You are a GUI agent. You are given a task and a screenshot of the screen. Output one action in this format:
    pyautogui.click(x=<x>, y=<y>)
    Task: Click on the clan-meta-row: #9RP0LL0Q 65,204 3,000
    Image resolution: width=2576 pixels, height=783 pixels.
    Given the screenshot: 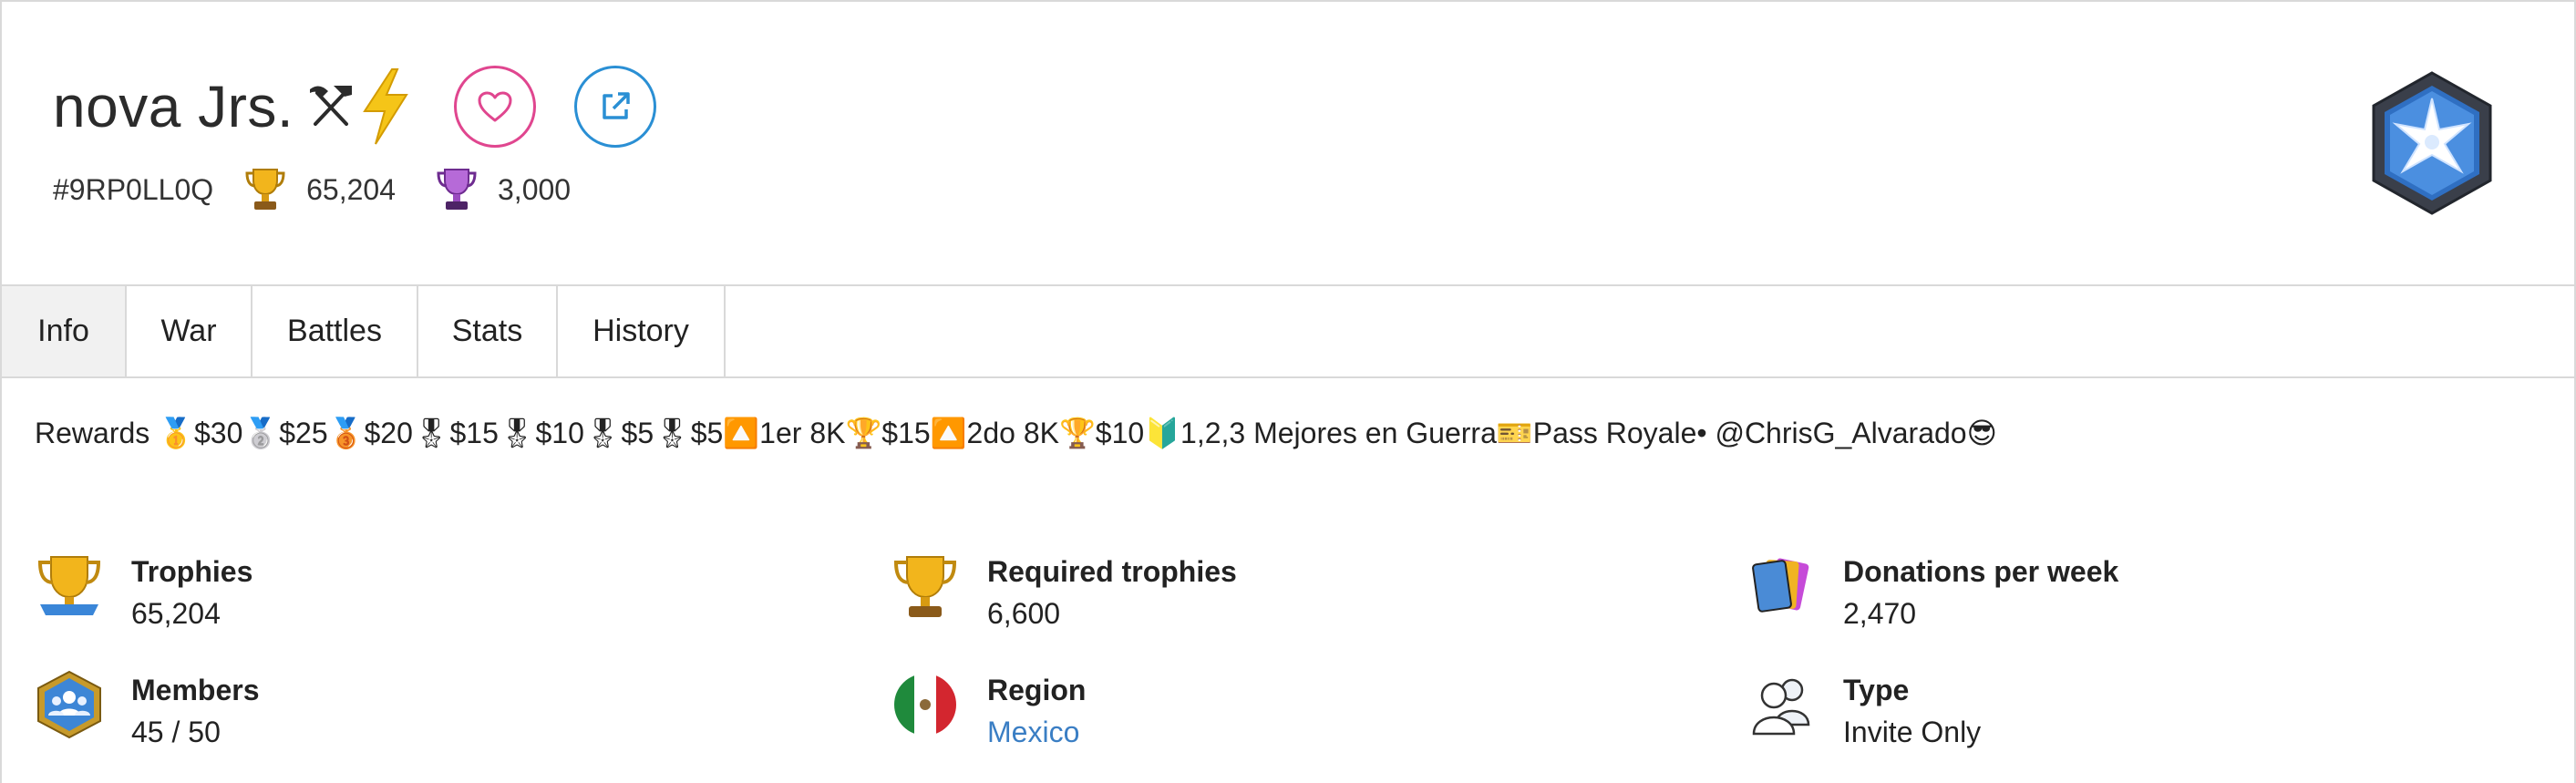 What is the action you would take?
    pyautogui.click(x=332, y=189)
    